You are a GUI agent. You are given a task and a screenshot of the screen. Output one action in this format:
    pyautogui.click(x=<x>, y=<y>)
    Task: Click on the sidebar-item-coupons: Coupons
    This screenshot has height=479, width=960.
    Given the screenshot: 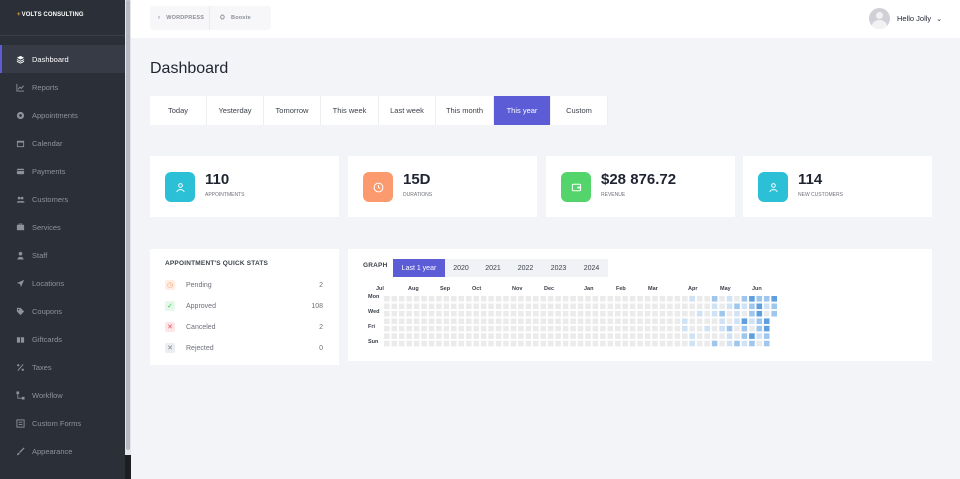 What is the action you would take?
    pyautogui.click(x=62, y=311)
    